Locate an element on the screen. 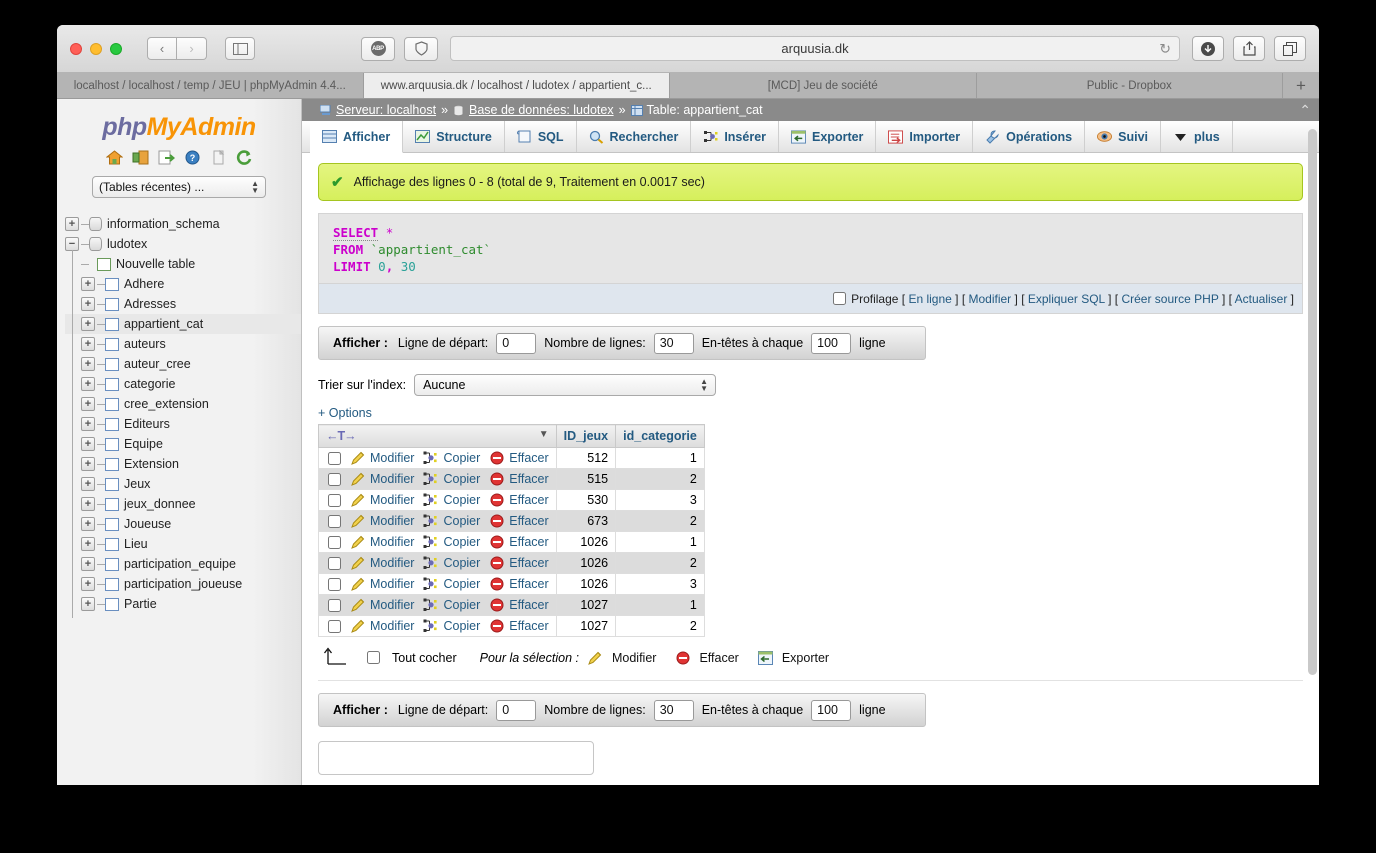 The width and height of the screenshot is (1376, 853). table-row: Modifier Copier Effacer 1027 2 is located at coordinates (511, 626).